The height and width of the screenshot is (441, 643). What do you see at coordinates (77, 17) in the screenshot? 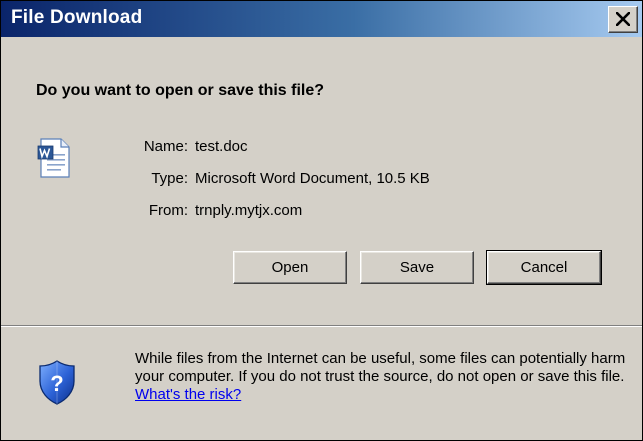
I see `dialog-title: File Download` at bounding box center [77, 17].